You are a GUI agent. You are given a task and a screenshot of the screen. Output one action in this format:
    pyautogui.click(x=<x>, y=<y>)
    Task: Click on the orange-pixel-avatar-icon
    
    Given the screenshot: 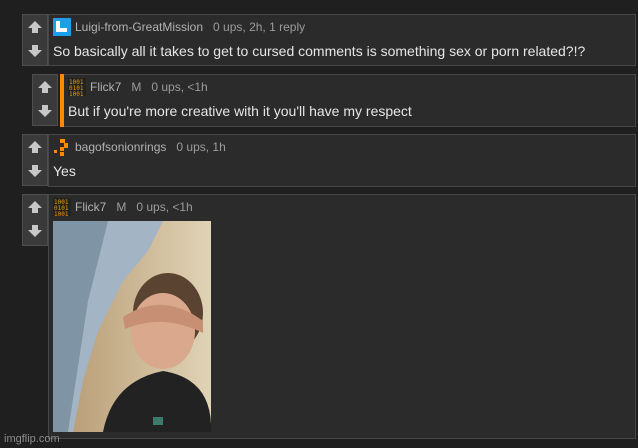 What is the action you would take?
    pyautogui.click(x=62, y=147)
    